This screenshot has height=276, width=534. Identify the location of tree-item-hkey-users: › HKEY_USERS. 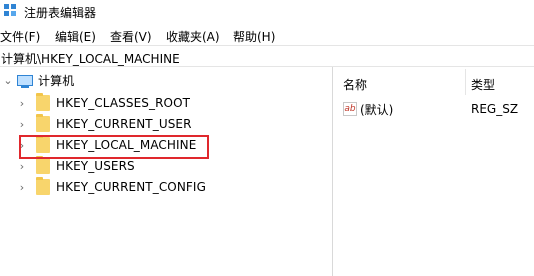
(75, 166).